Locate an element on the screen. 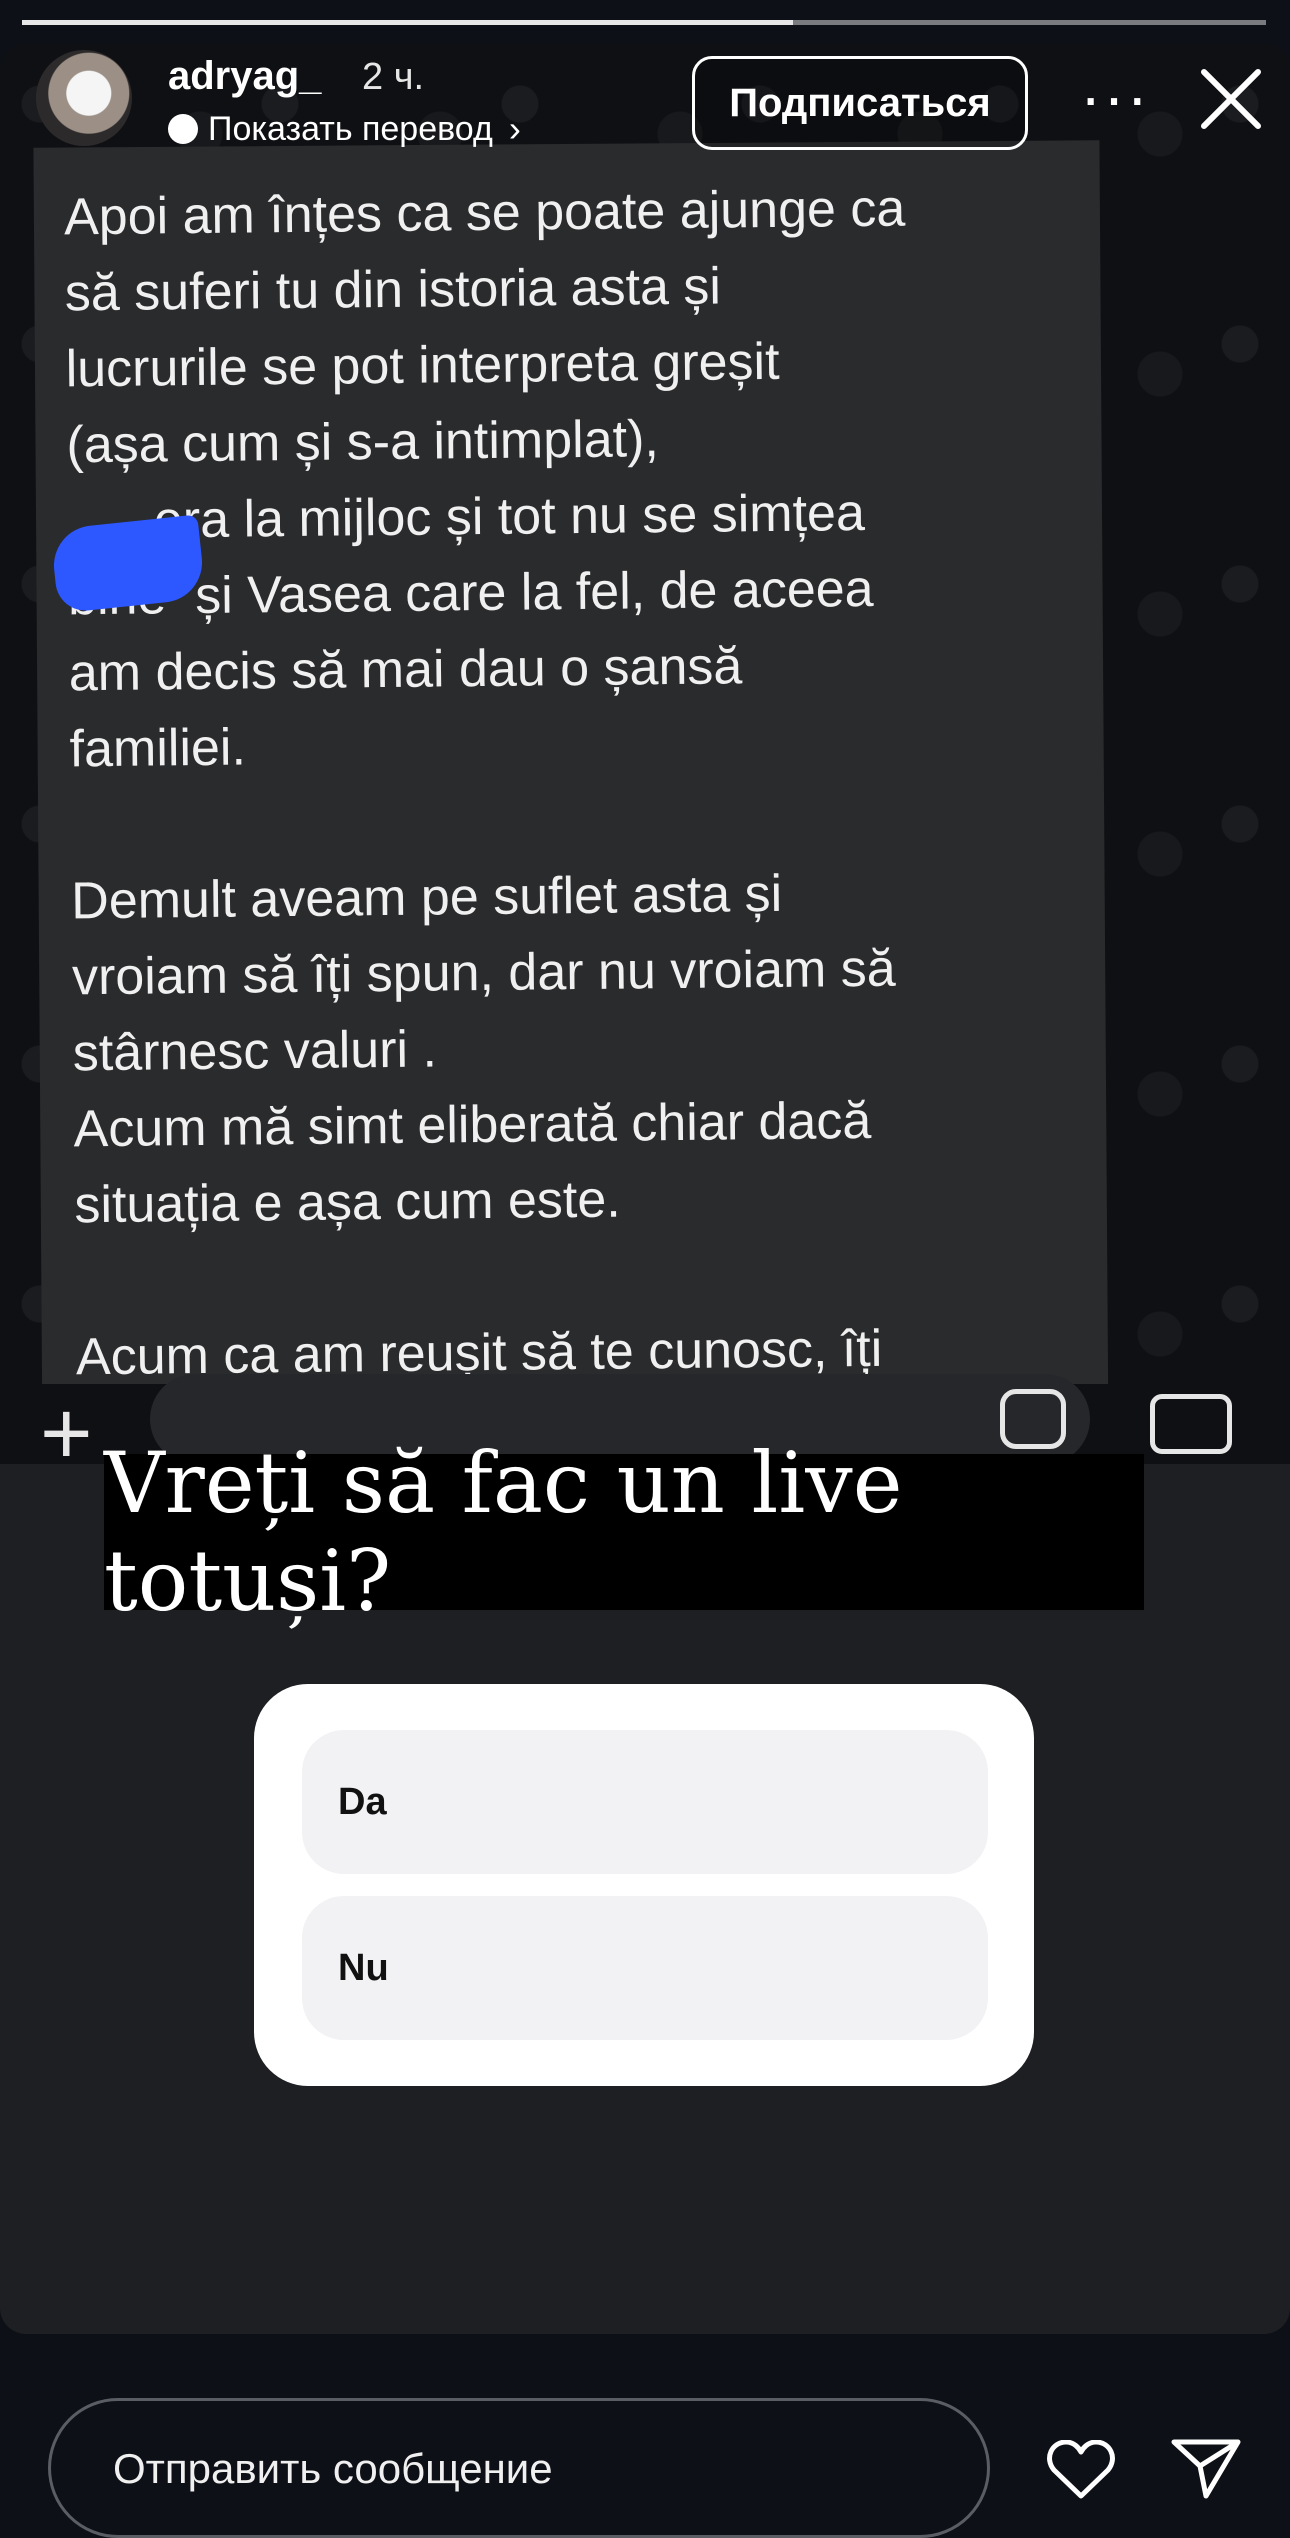  avatar is located at coordinates (84, 98).